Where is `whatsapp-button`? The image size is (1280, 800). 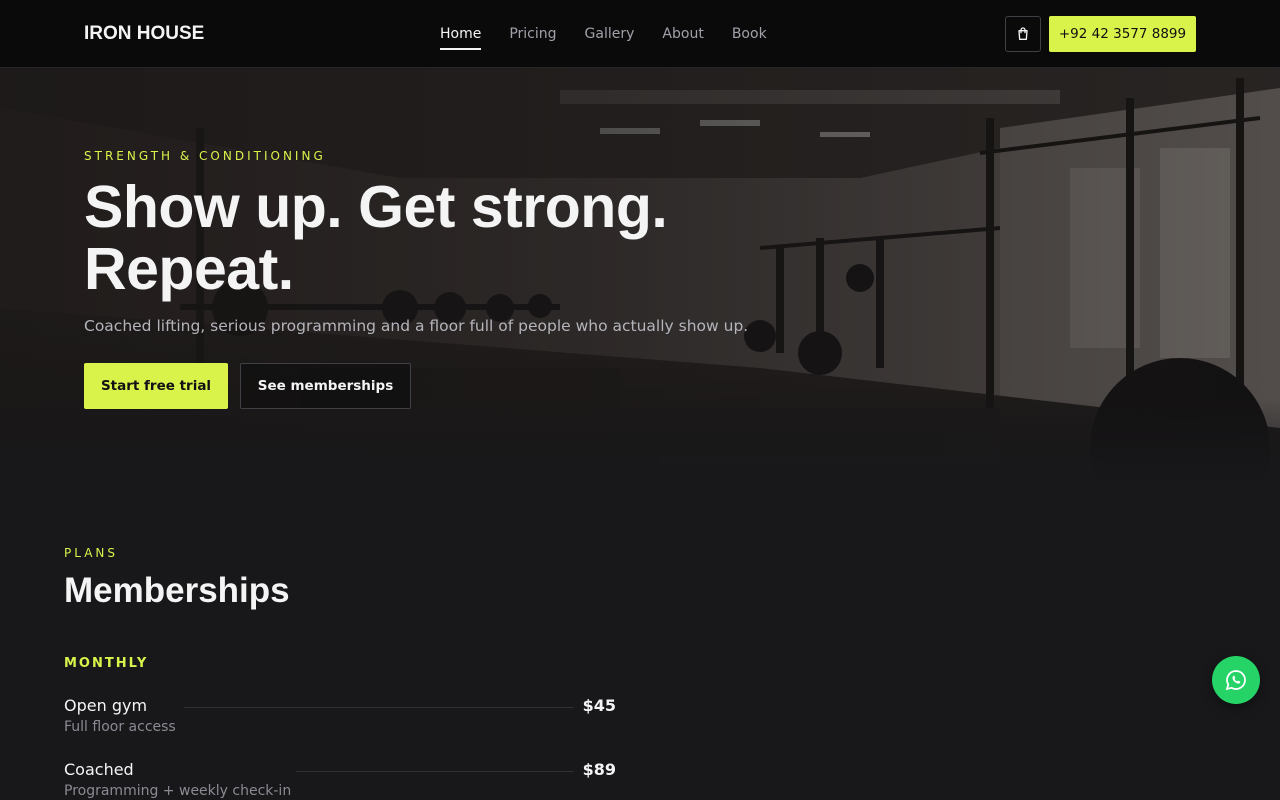 whatsapp-button is located at coordinates (1236, 680).